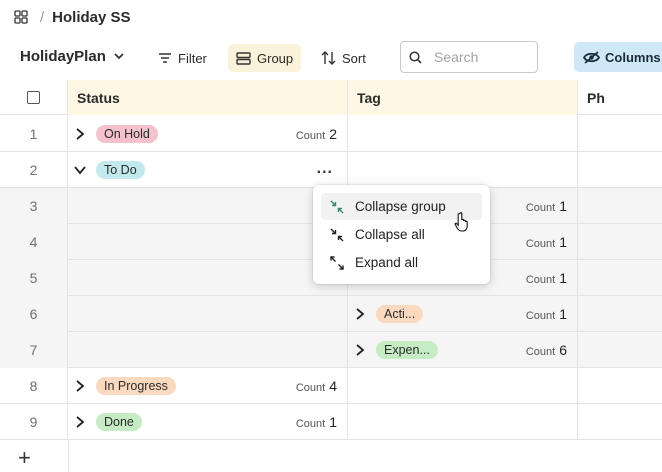 Image resolution: width=662 pixels, height=472 pixels. I want to click on group-row-on-hold: 1 On Hold Count 2, so click(331, 134).